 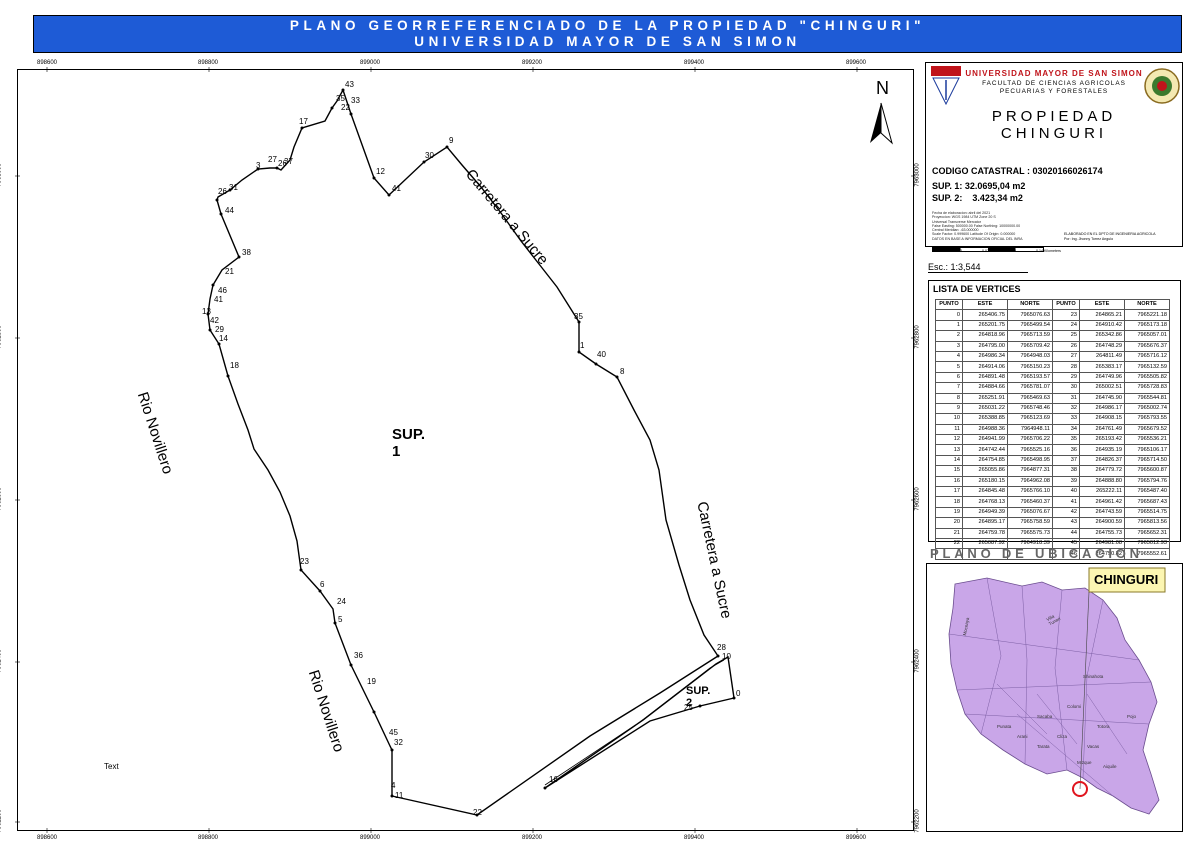 I want to click on table-cell: 34, so click(x=1066, y=429).